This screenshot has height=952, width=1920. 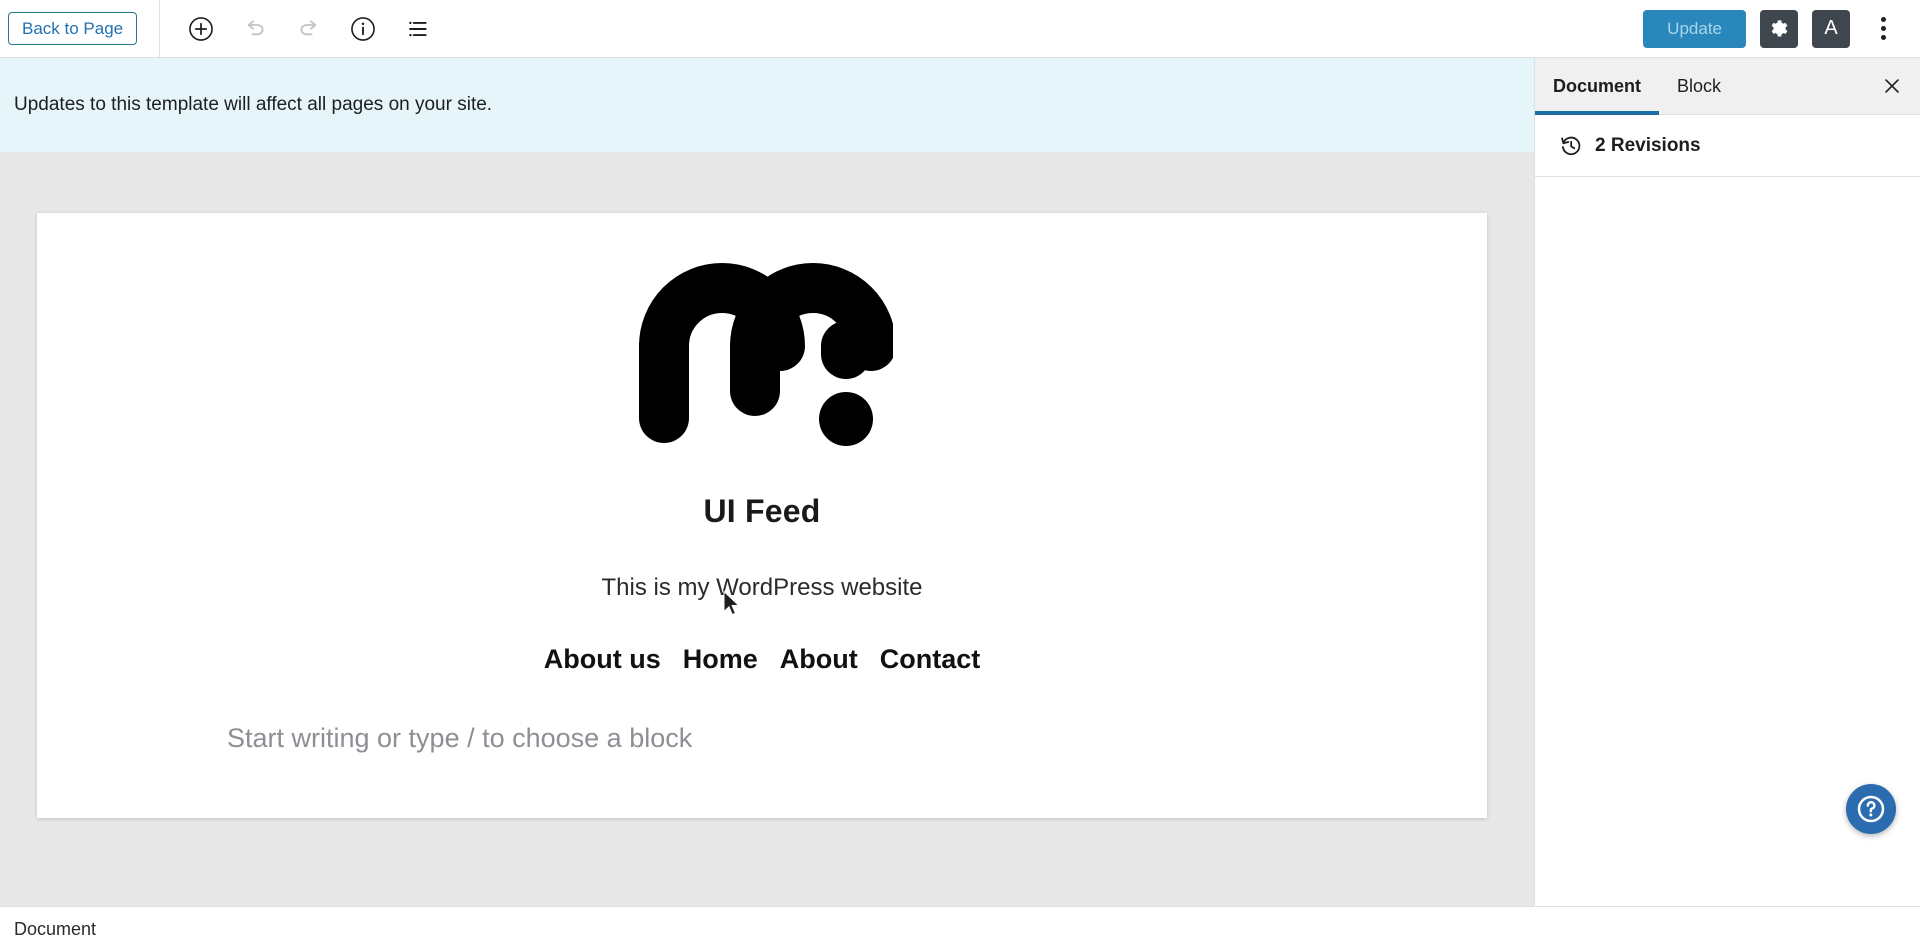 I want to click on list-view-icon, so click(x=418, y=28).